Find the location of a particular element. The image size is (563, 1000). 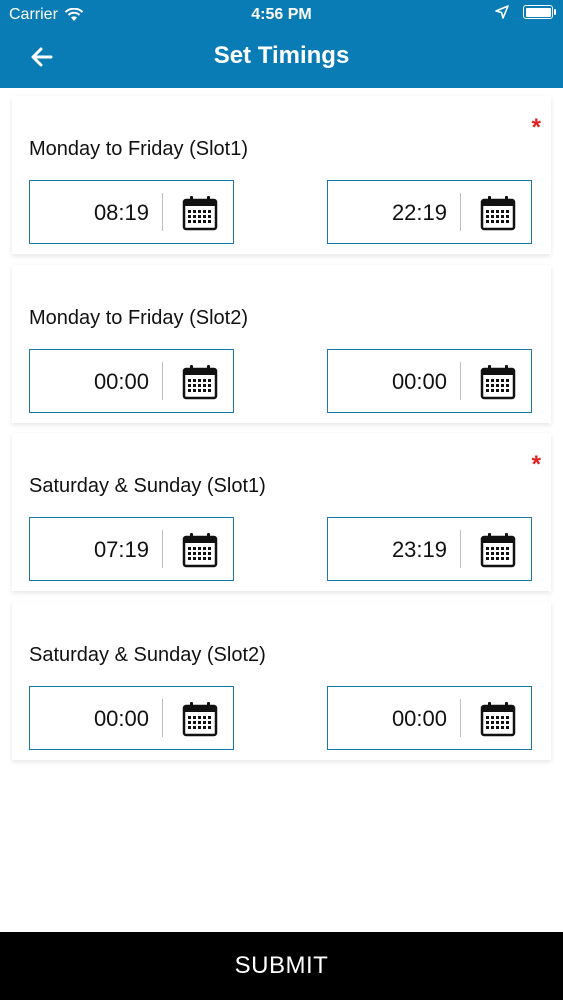

location-arrow-icon is located at coordinates (502, 12).